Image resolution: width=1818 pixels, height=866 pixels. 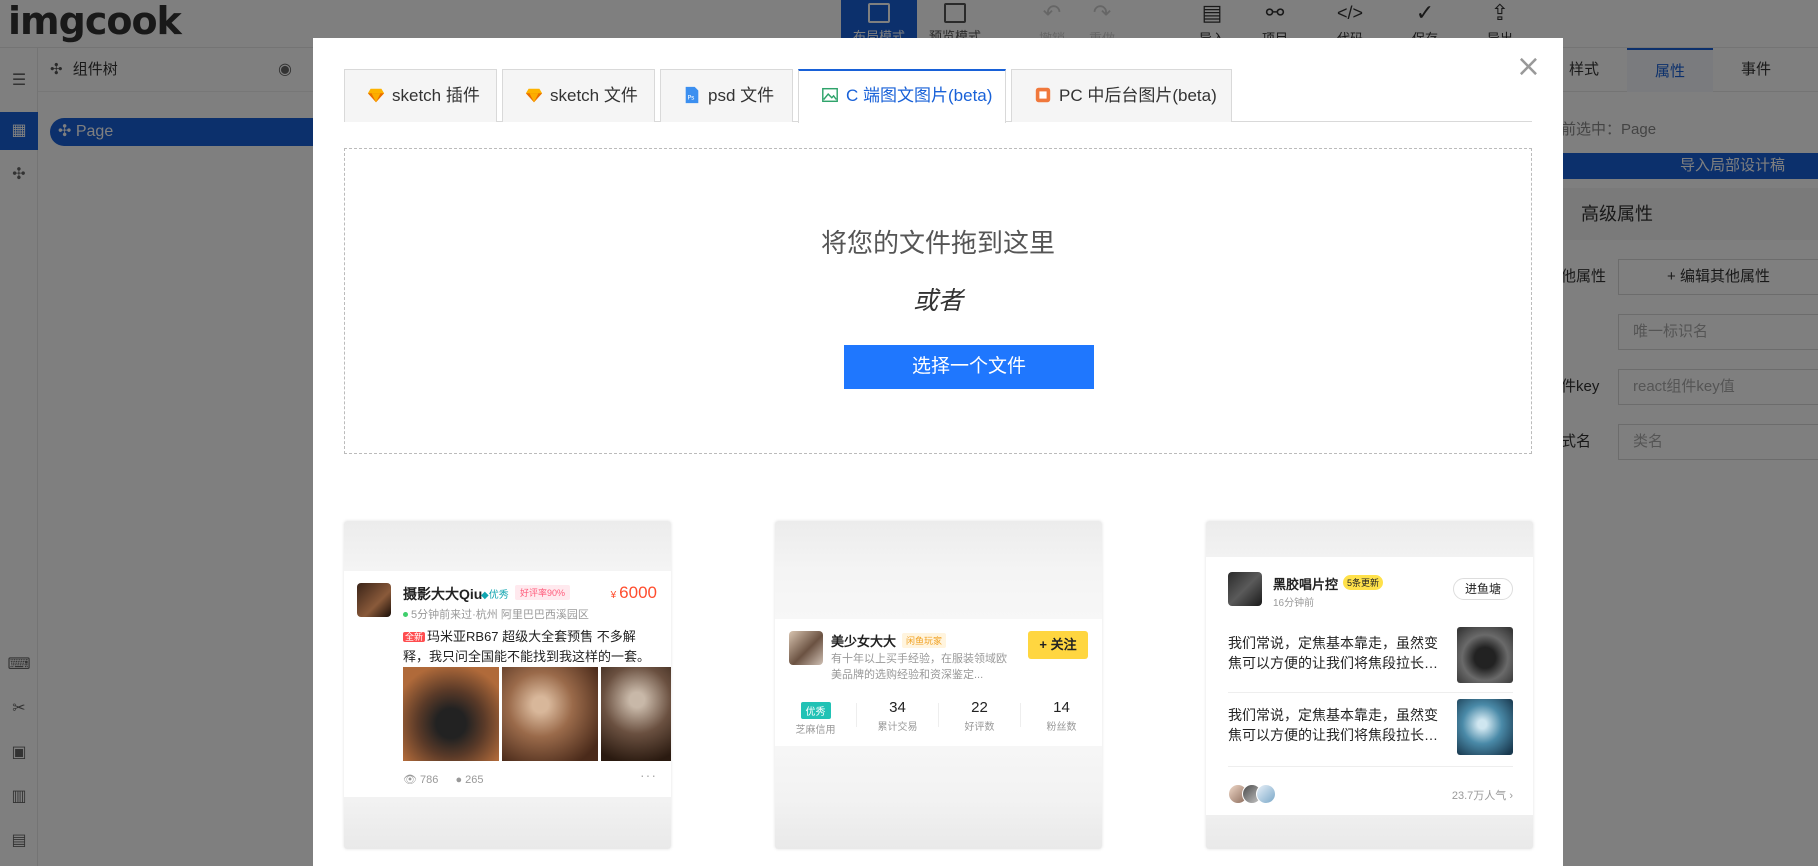 I want to click on item-description: 全新 玛米亚RB67 超级大全套预售 不多解释，我只问全国能不能找到我这样的一套。, so click(x=527, y=646).